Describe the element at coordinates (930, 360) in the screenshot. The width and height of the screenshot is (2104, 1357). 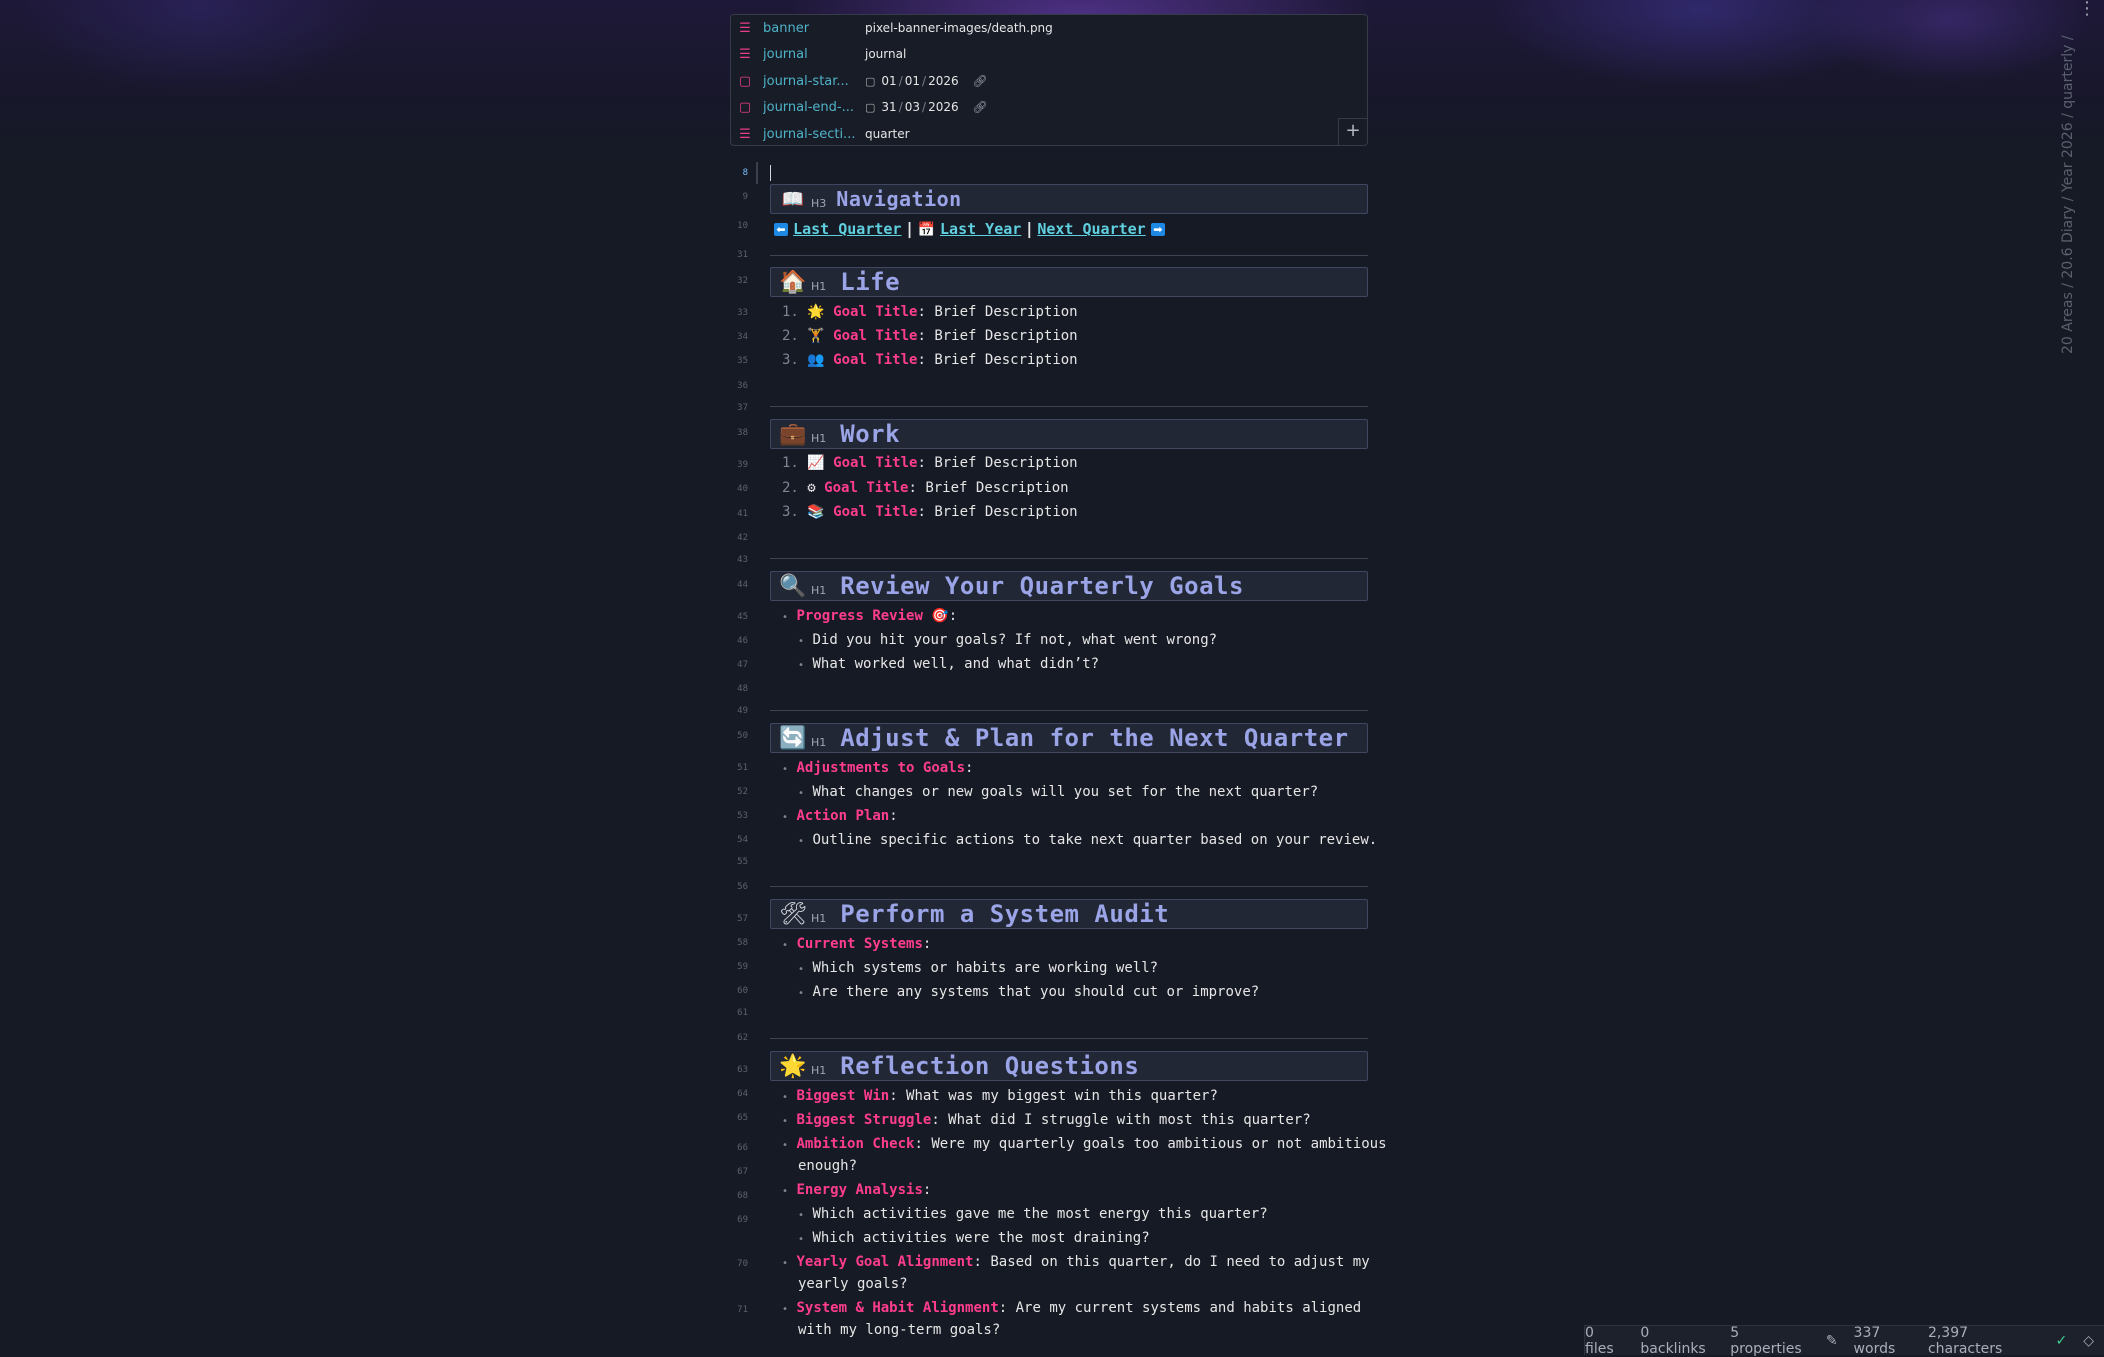
I see `list-item: 3. 👥 Goal Title: Brief Description` at that location.